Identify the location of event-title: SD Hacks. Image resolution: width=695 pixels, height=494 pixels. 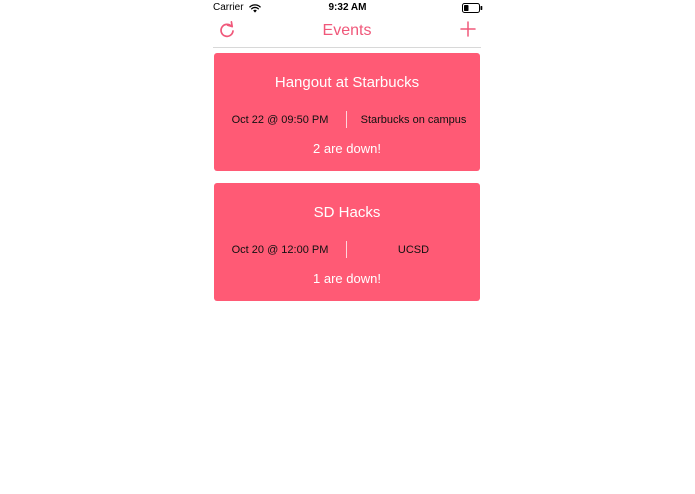
(347, 212).